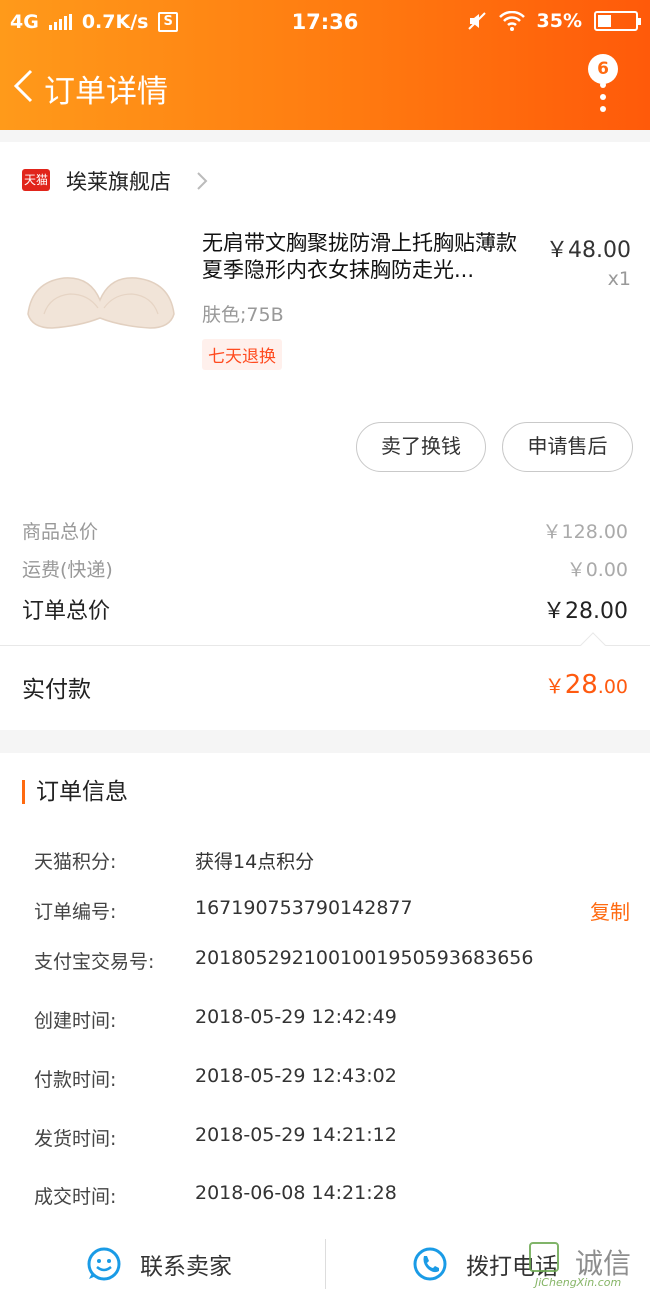 The image size is (650, 1291). What do you see at coordinates (325, 1264) in the screenshot?
I see `bottom-separator` at bounding box center [325, 1264].